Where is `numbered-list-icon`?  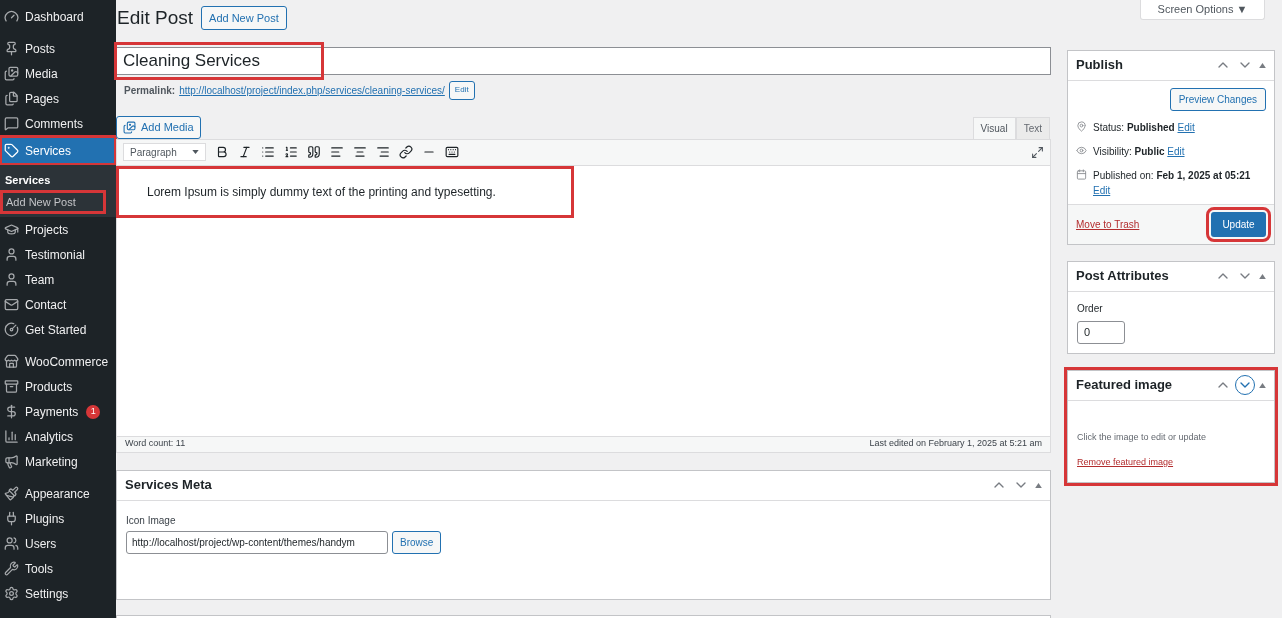
numbered-list-icon is located at coordinates (291, 152).